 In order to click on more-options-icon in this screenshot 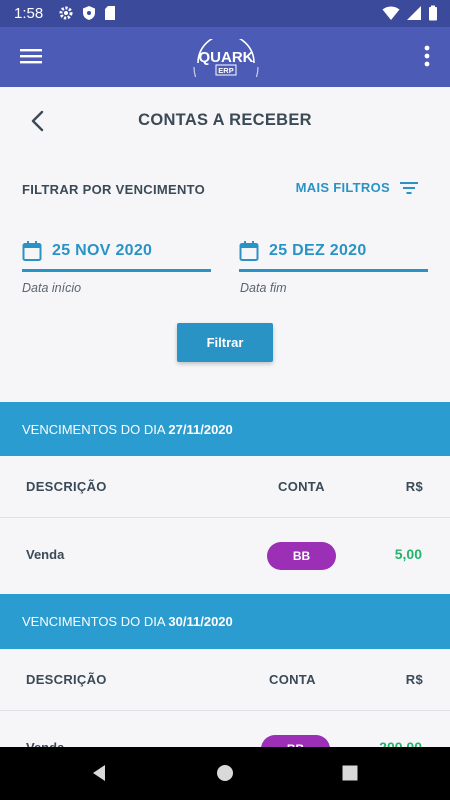, I will do `click(427, 56)`.